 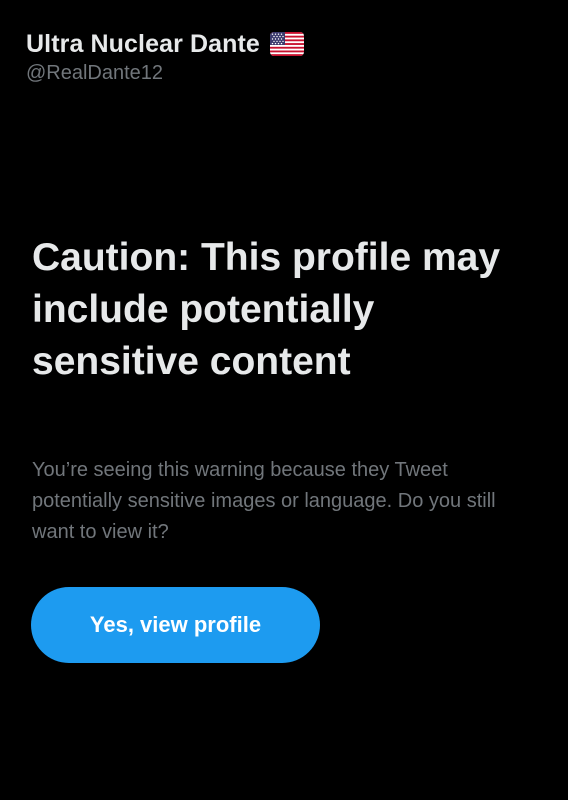 What do you see at coordinates (143, 43) in the screenshot?
I see `display-name: Ultra Nuclear Dante` at bounding box center [143, 43].